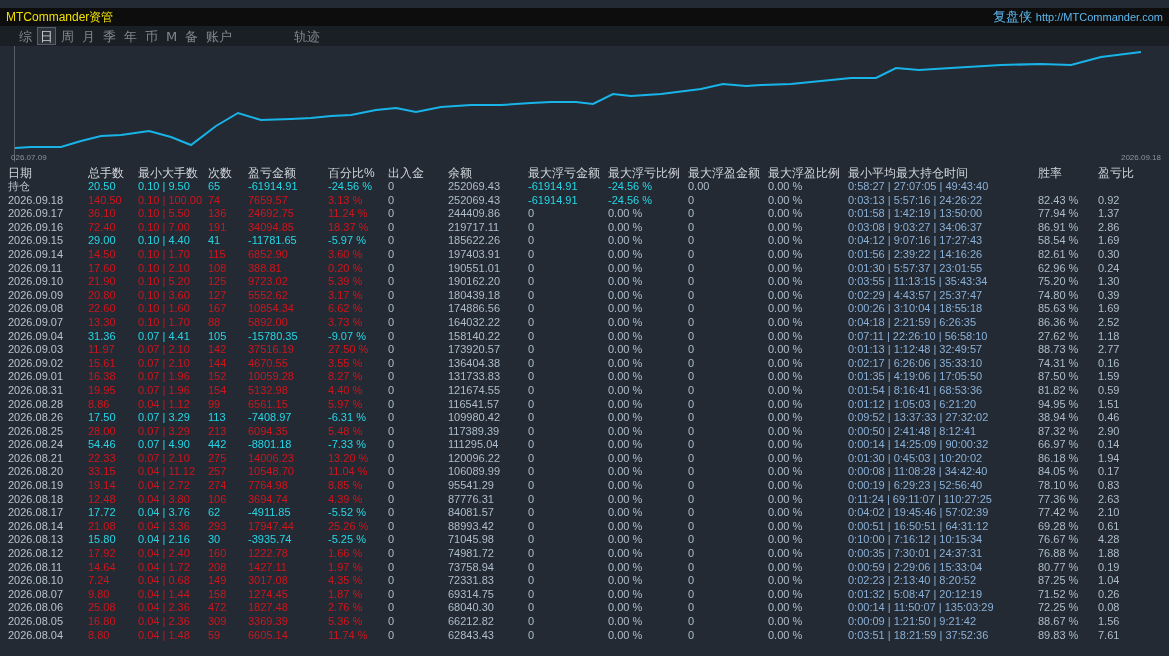 The image size is (1169, 656). What do you see at coordinates (1109, 431) in the screenshot?
I see `table-cell-text: 2.90` at bounding box center [1109, 431].